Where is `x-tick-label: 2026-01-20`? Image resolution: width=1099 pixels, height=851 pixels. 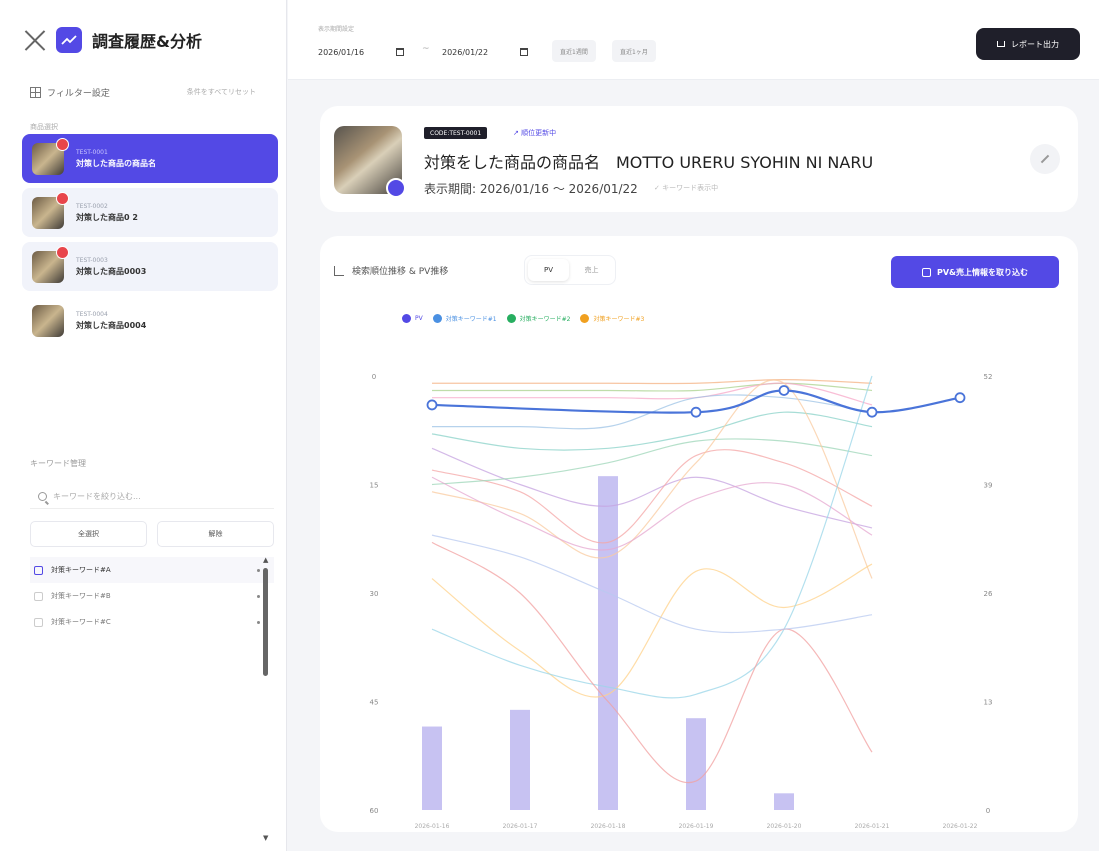 x-tick-label: 2026-01-20 is located at coordinates (784, 826).